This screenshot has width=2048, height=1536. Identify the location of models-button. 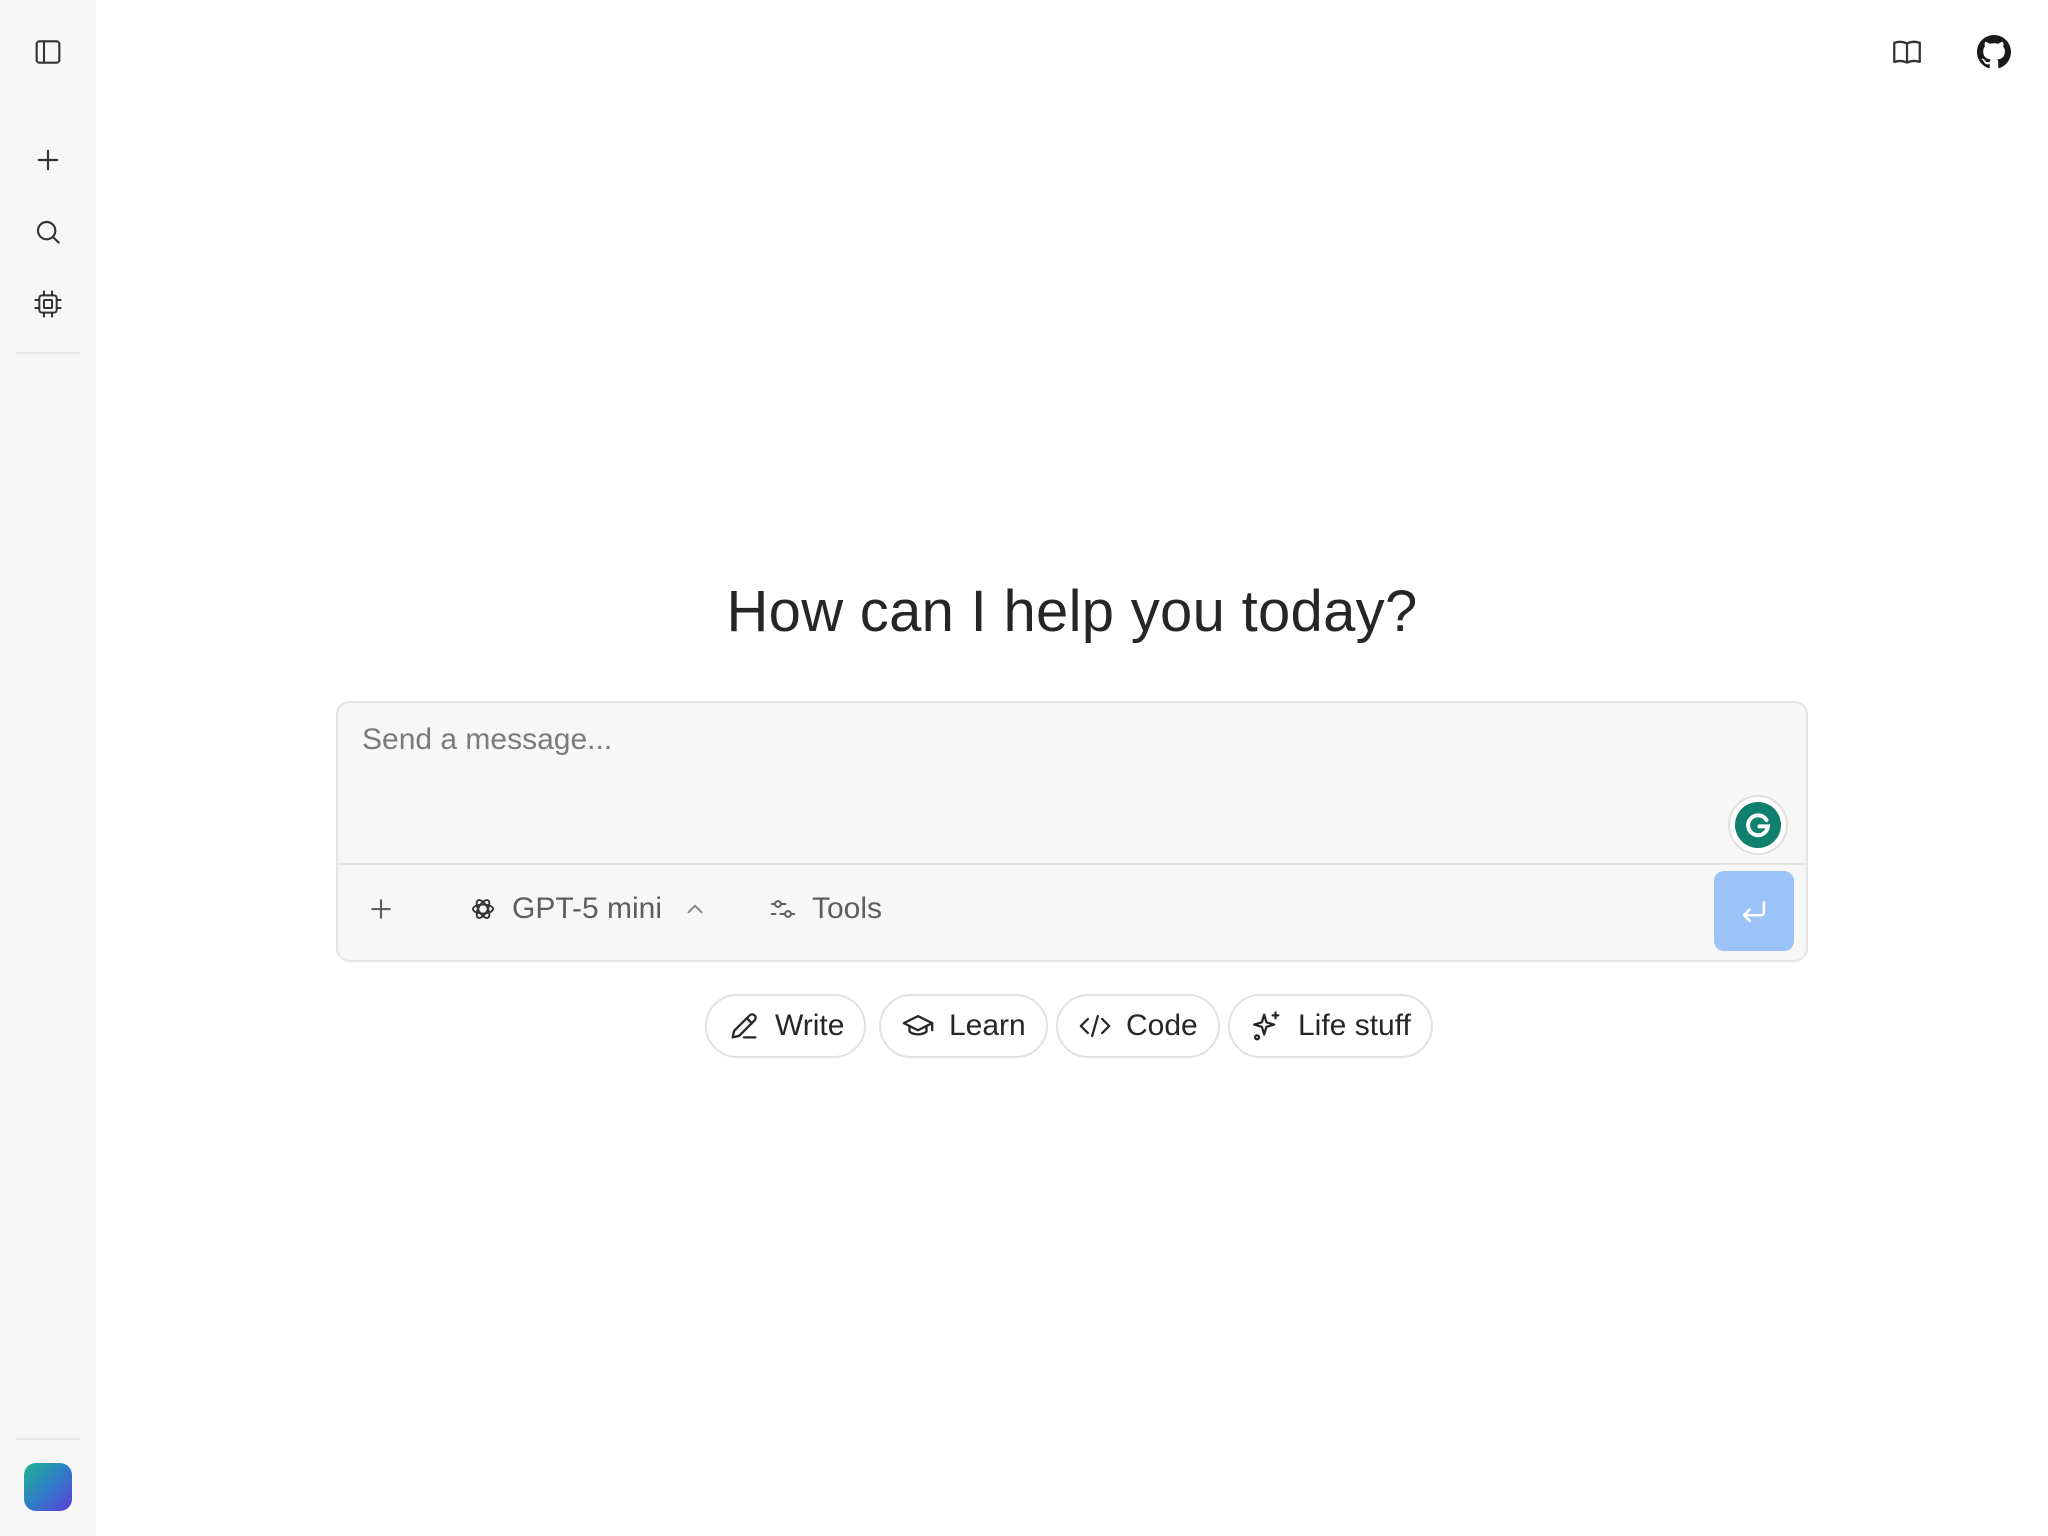
(48, 304).